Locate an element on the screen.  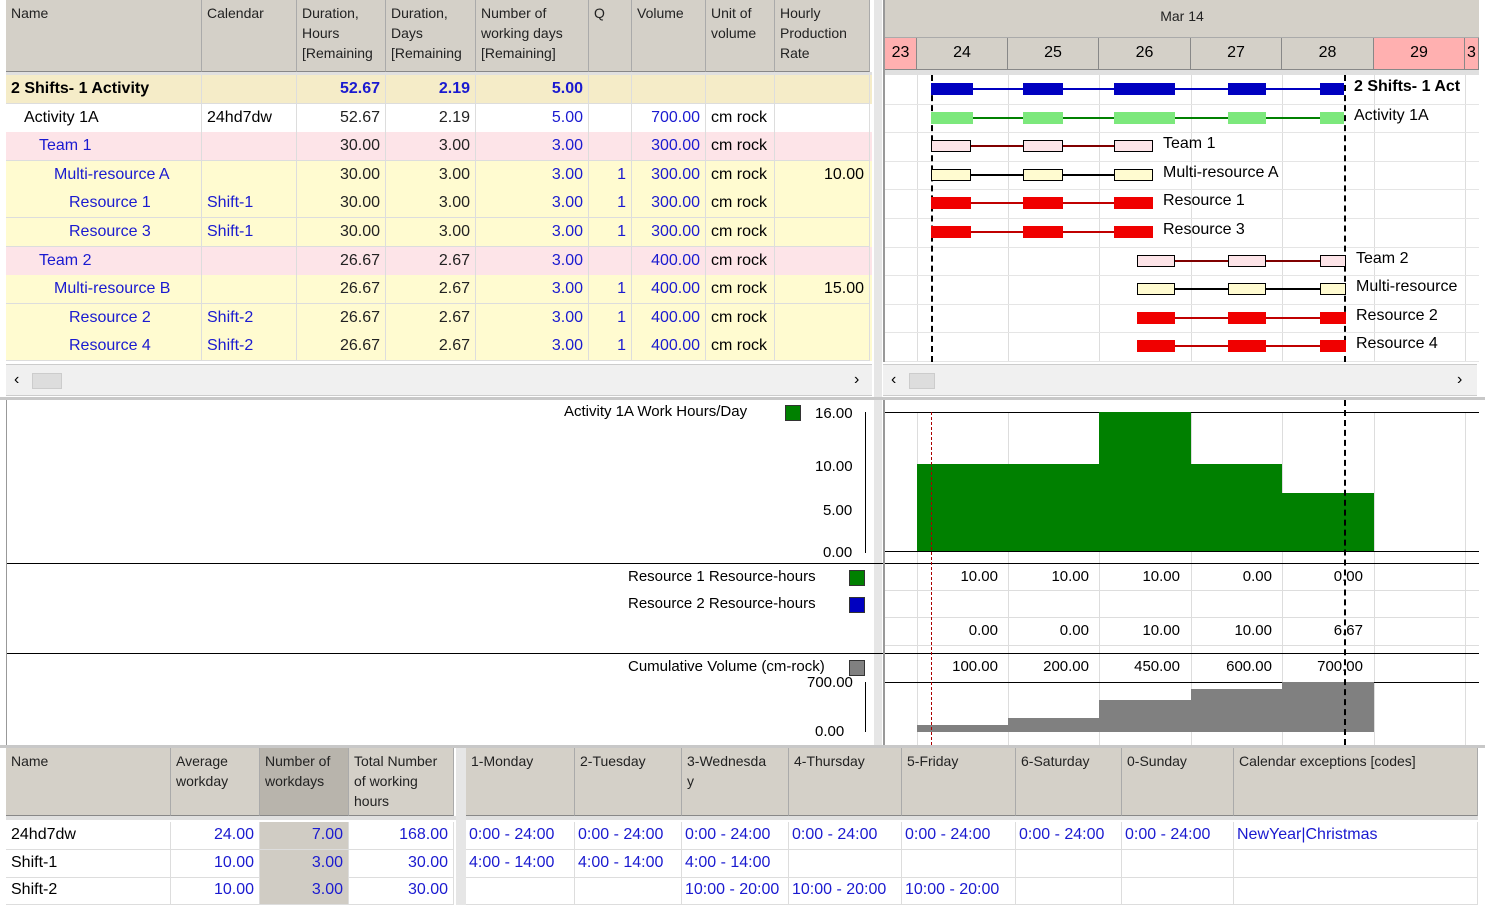
column-header: 4-Thursday is located at coordinates (845, 782).